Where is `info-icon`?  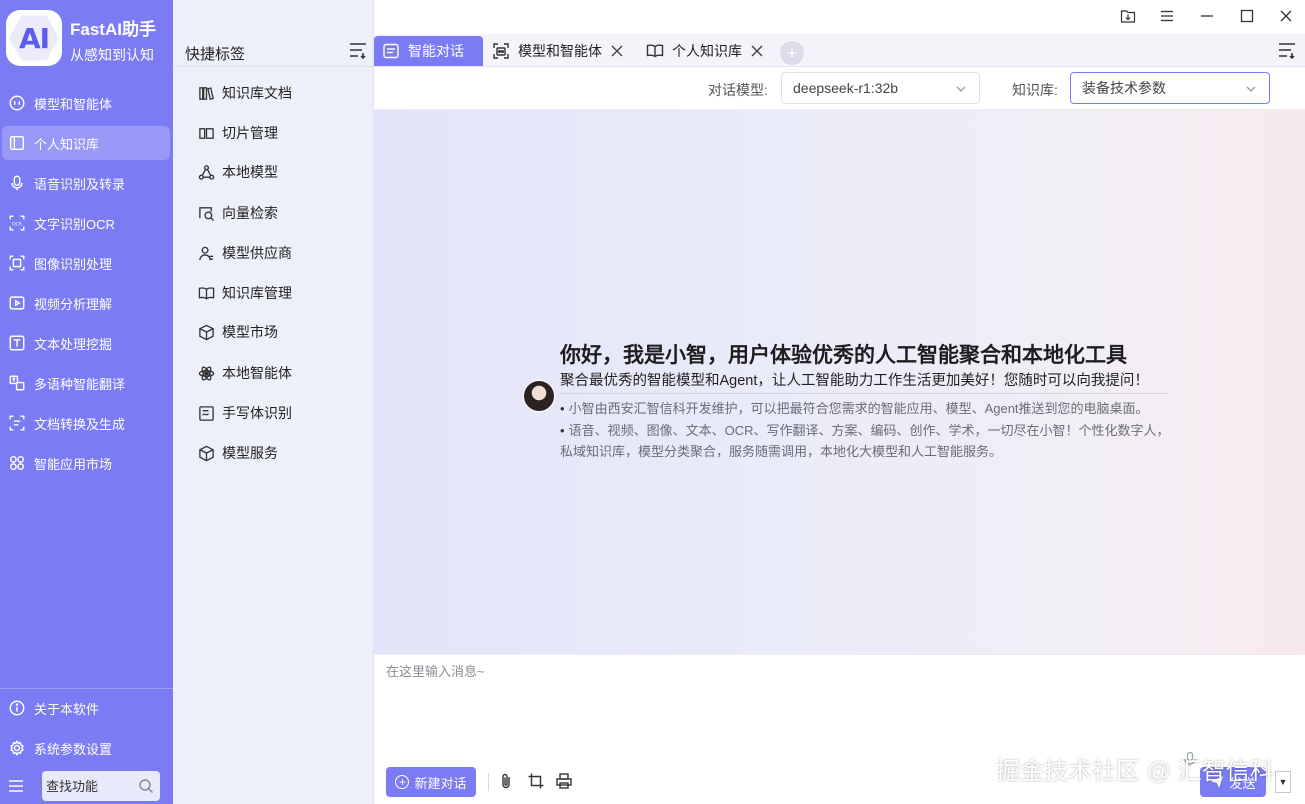
info-icon is located at coordinates (17, 708).